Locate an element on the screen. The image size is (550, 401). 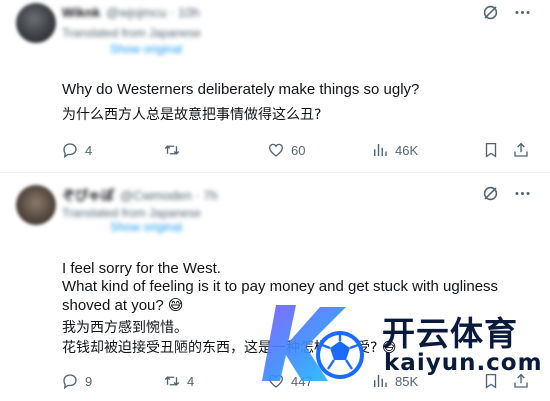
like-button: 60 is located at coordinates (286, 150).